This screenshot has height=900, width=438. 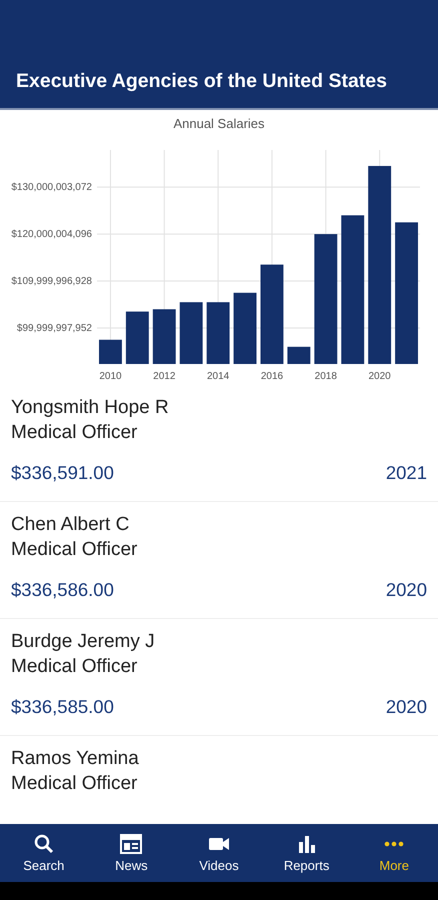 What do you see at coordinates (306, 853) in the screenshot?
I see `nav-tab: Reports` at bounding box center [306, 853].